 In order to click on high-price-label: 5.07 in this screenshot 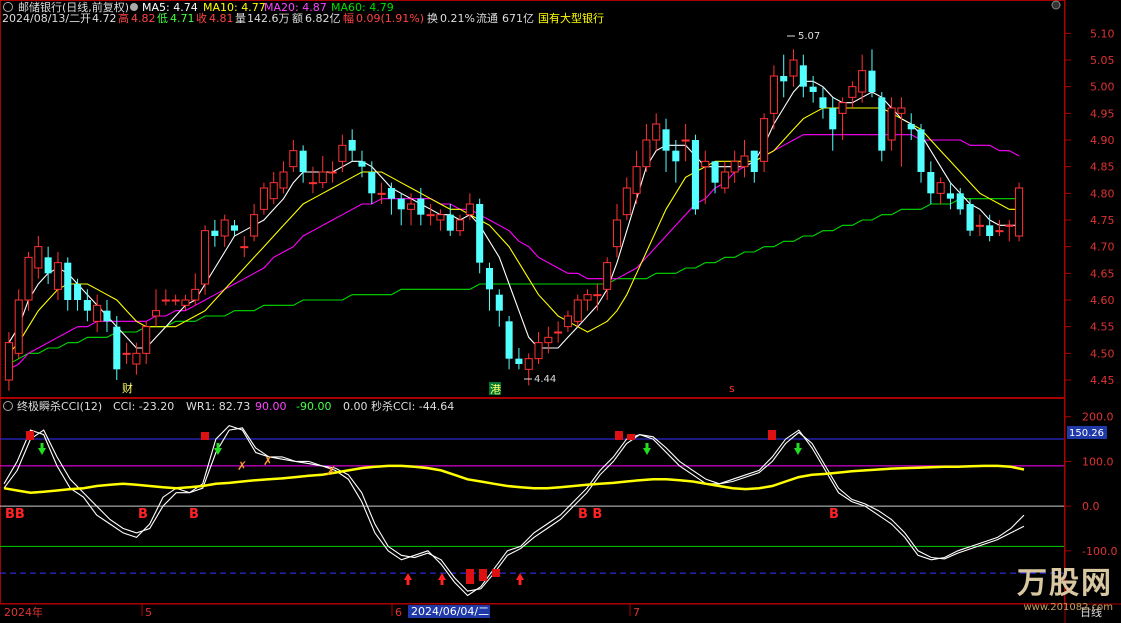, I will do `click(809, 36)`.